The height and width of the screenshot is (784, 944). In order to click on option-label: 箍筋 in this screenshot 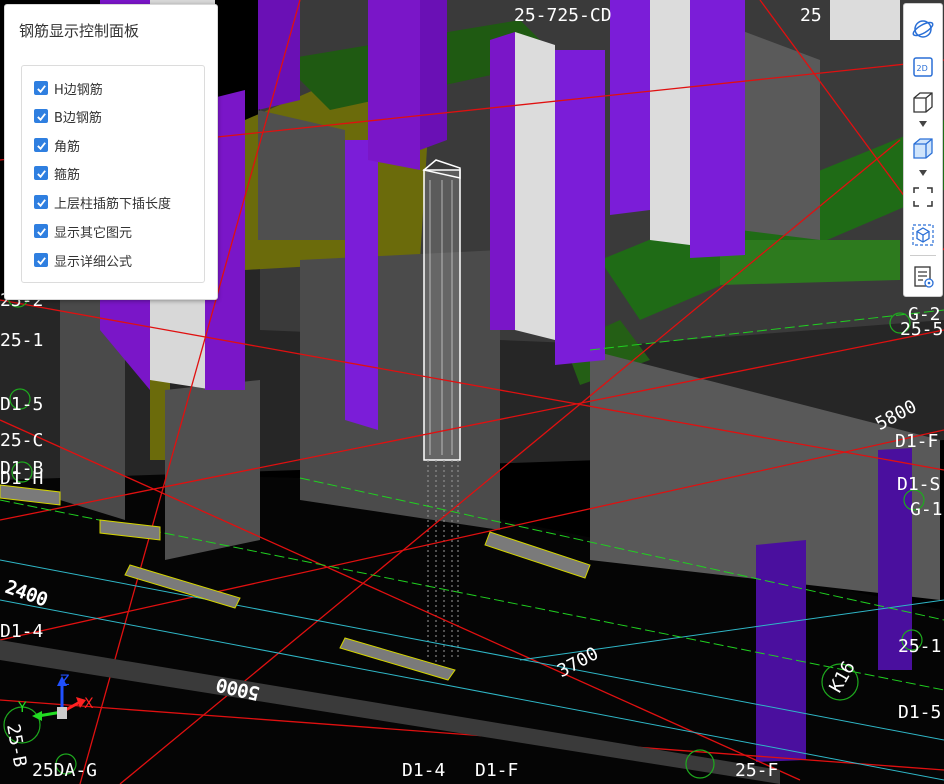, I will do `click(67, 175)`.